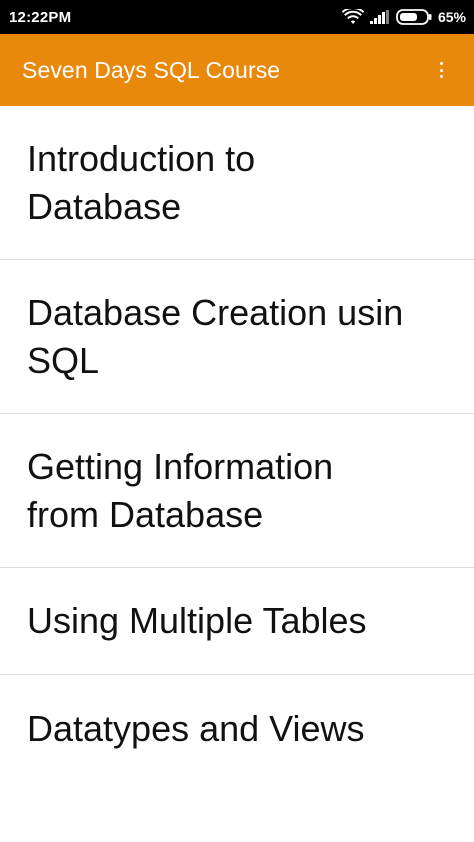  I want to click on app-bar: Seven Days SQL Course, so click(237, 70).